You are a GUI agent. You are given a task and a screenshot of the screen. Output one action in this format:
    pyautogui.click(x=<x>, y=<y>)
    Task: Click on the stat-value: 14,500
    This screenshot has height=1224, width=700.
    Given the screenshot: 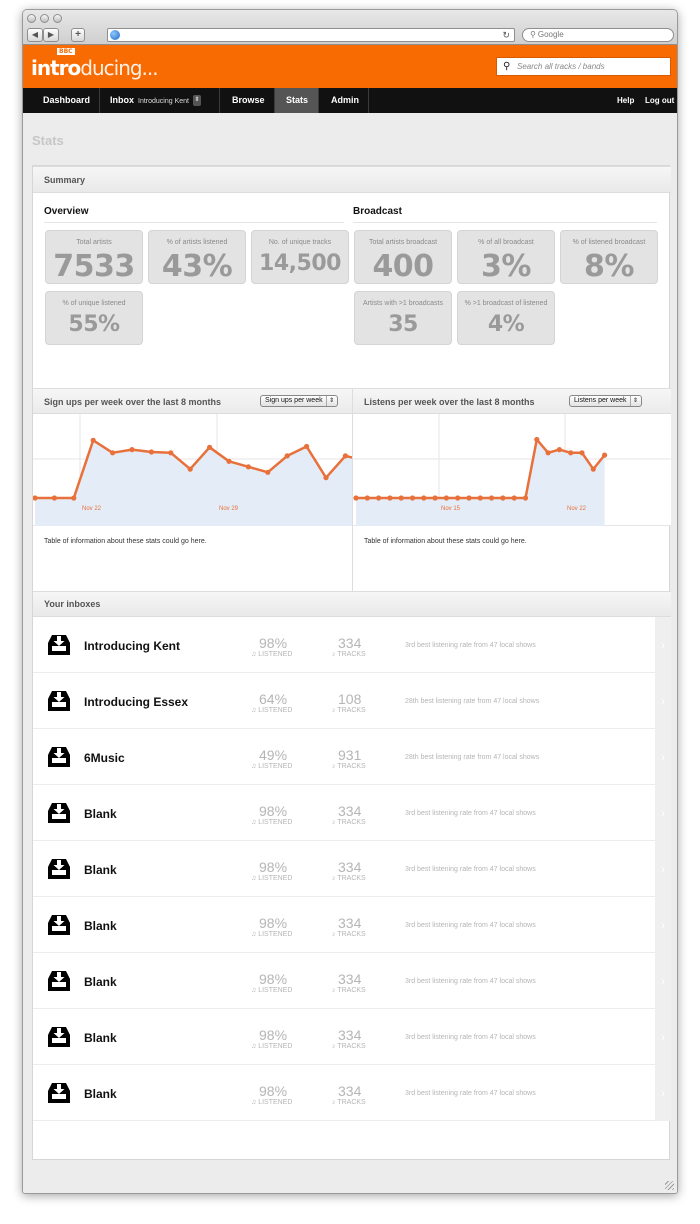 What is the action you would take?
    pyautogui.click(x=300, y=263)
    